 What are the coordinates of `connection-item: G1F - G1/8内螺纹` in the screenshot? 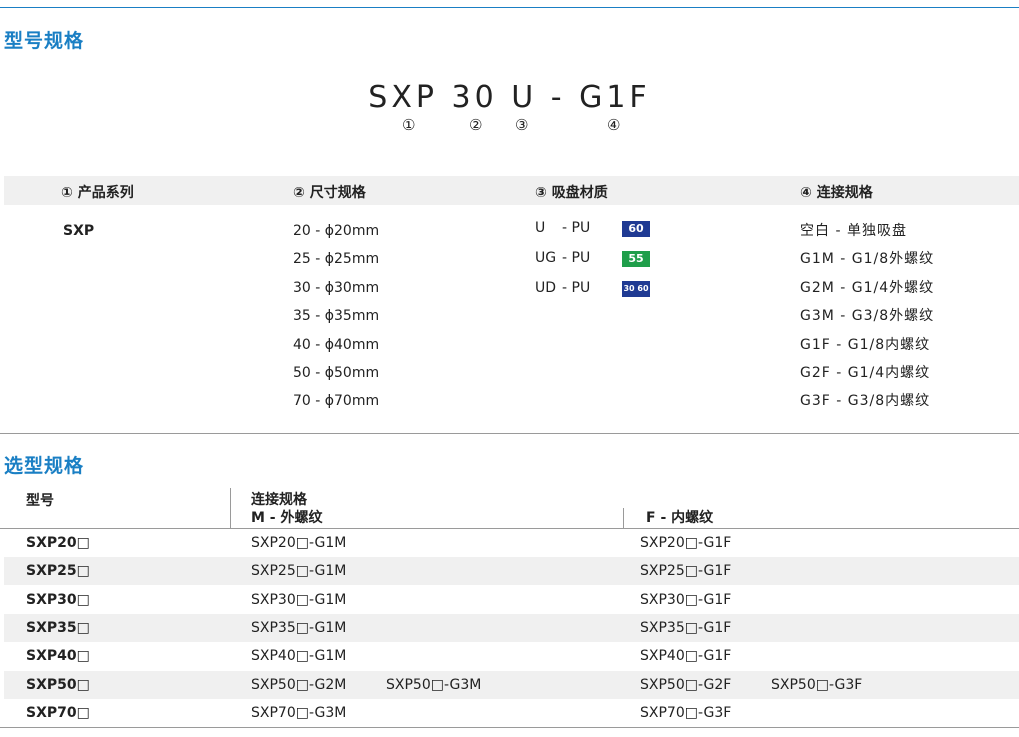 It's located at (865, 344).